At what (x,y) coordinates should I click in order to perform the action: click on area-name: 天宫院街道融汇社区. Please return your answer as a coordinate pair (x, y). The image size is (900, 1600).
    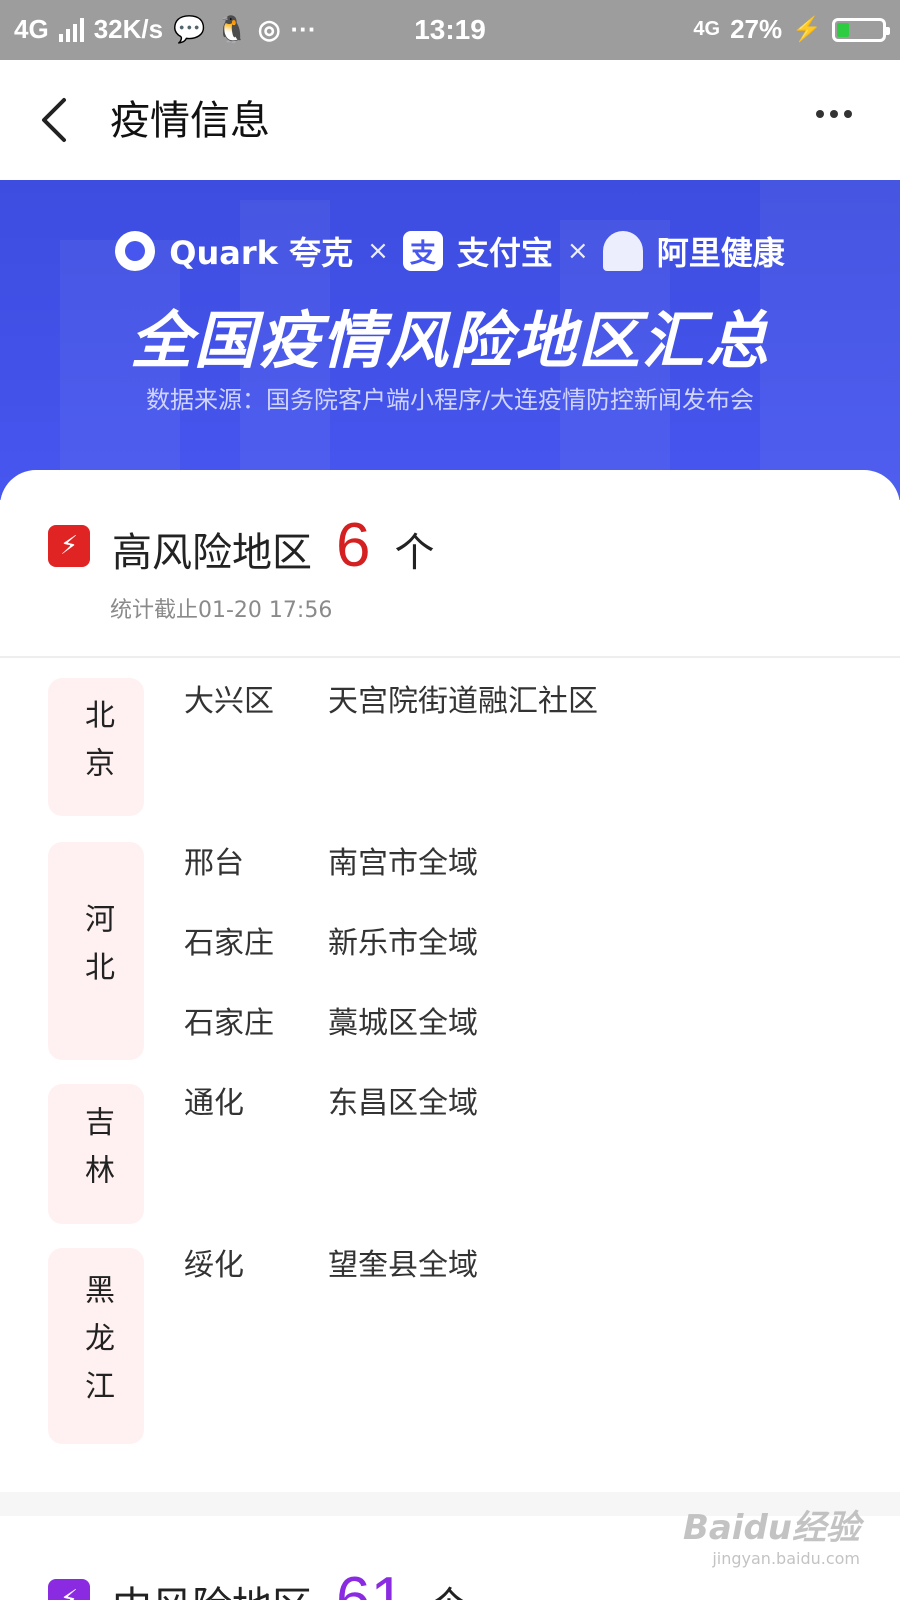
    Looking at the image, I should click on (463, 701).